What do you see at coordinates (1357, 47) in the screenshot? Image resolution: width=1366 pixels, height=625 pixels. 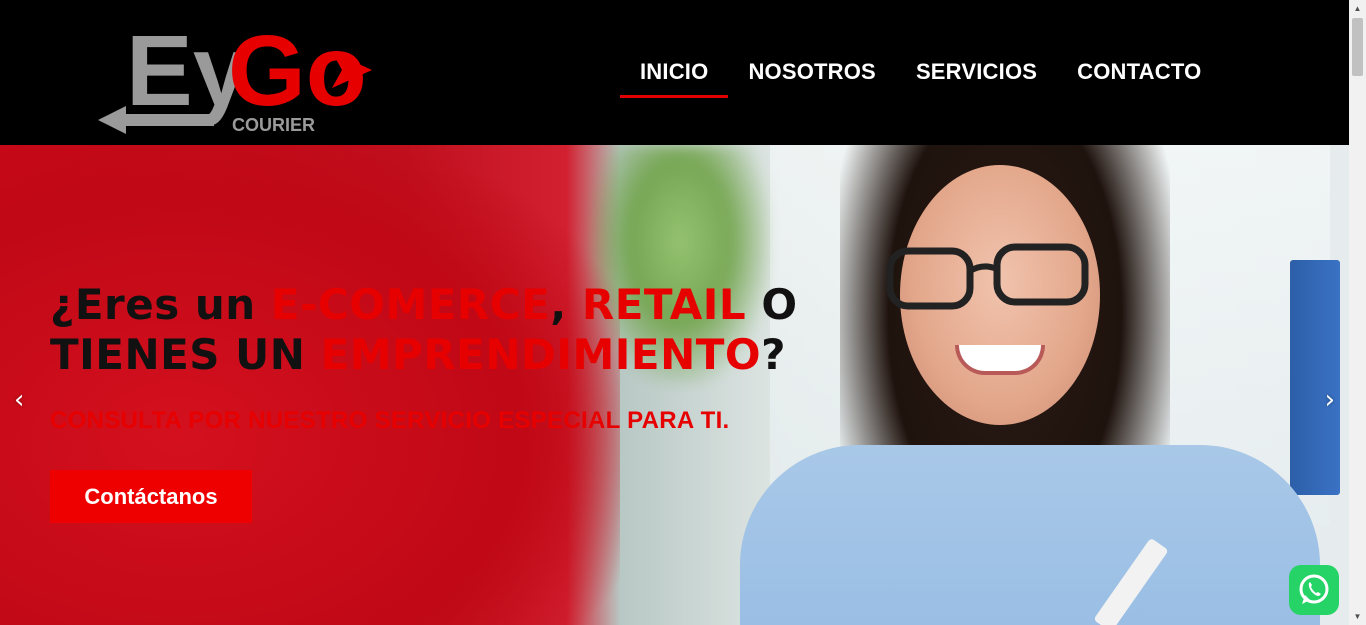 I see `scrollbar-thumb` at bounding box center [1357, 47].